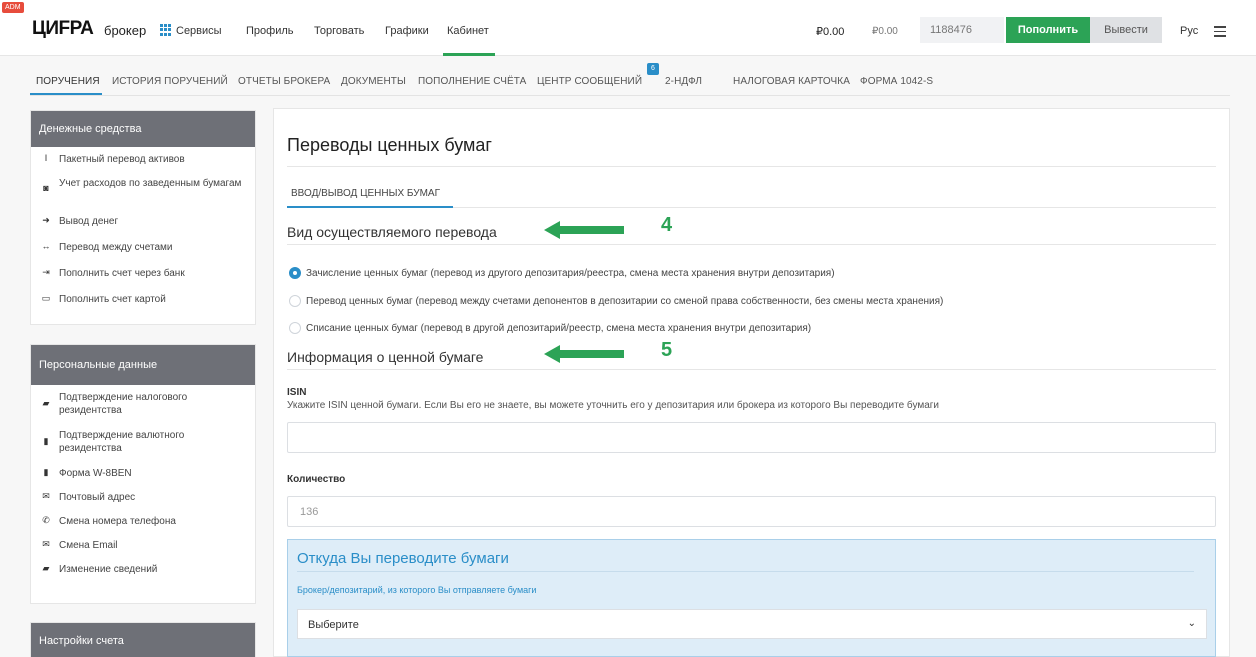 The width and height of the screenshot is (1256, 657). I want to click on radio-checked-icon, so click(295, 273).